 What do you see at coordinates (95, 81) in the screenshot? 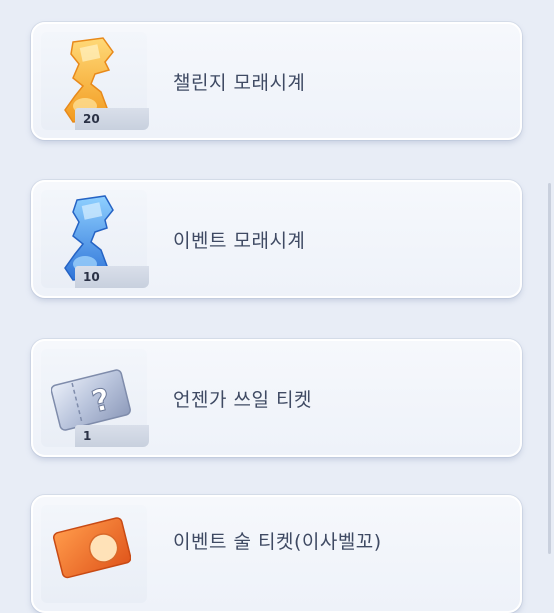
I see `item-thumbnail: 20` at bounding box center [95, 81].